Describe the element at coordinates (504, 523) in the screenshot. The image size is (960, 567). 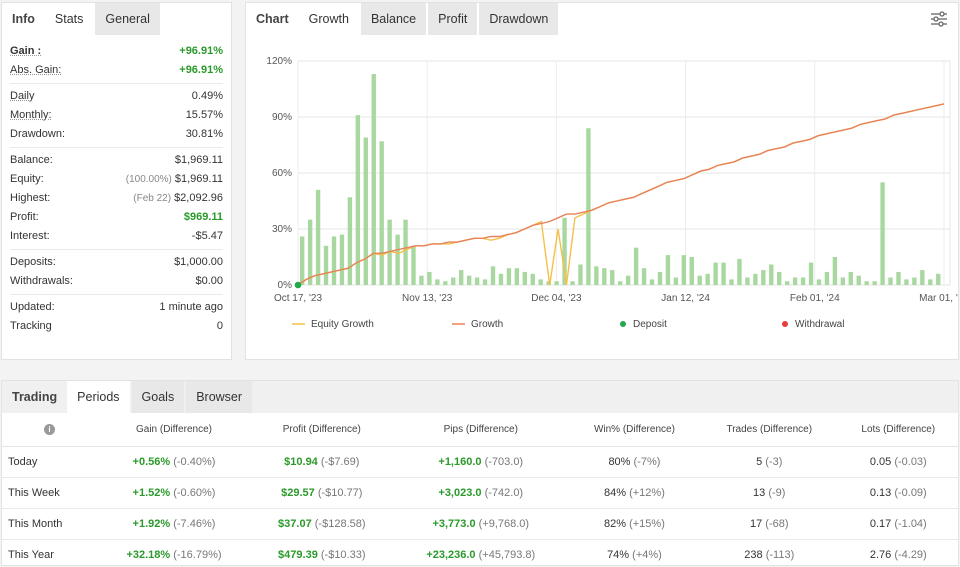
I see `cell-difference: (+9,768.0)` at that location.